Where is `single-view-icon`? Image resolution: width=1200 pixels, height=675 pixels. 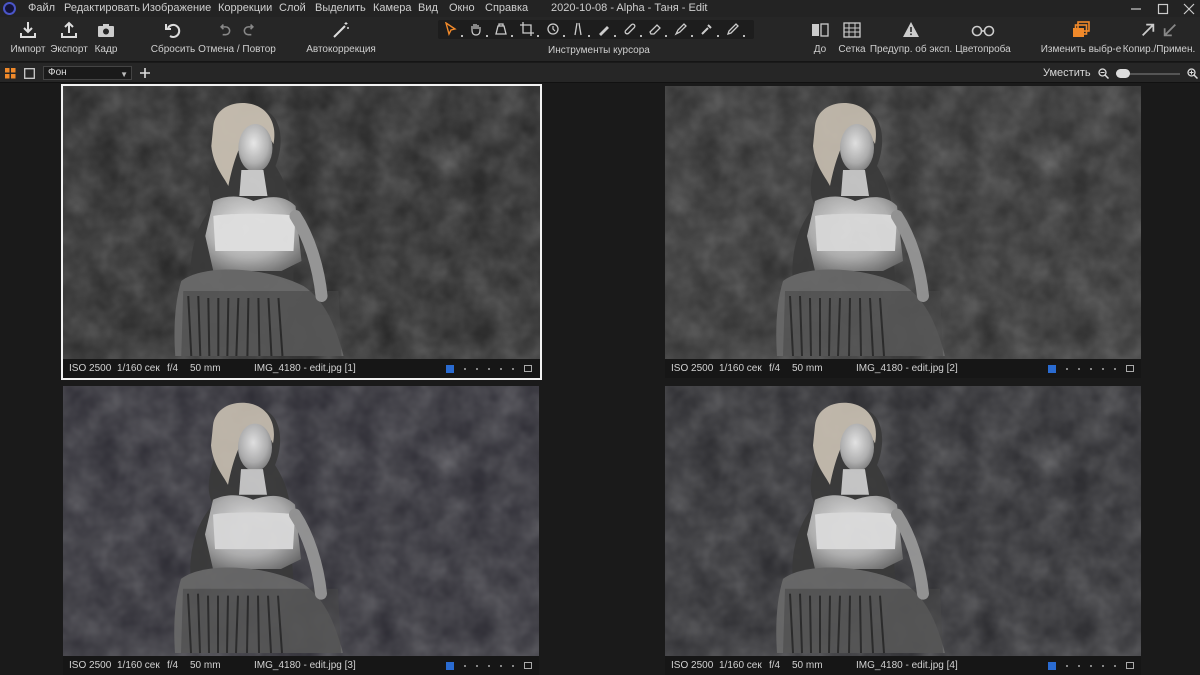
single-view-icon is located at coordinates (29, 73).